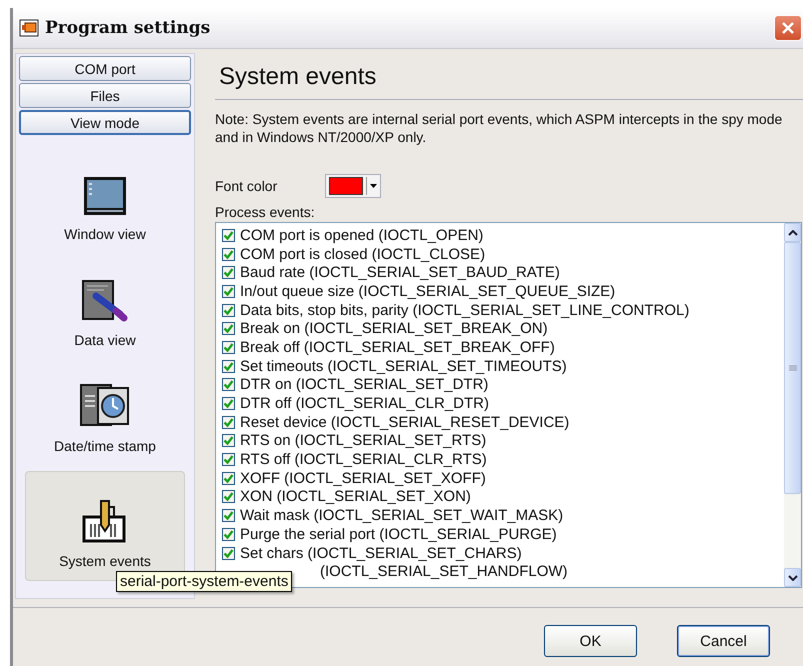 This screenshot has height=666, width=803. Describe the element at coordinates (363, 459) in the screenshot. I see `event-label: RTS off (IOCTL_SERIAL_CLR_RTS)` at that location.